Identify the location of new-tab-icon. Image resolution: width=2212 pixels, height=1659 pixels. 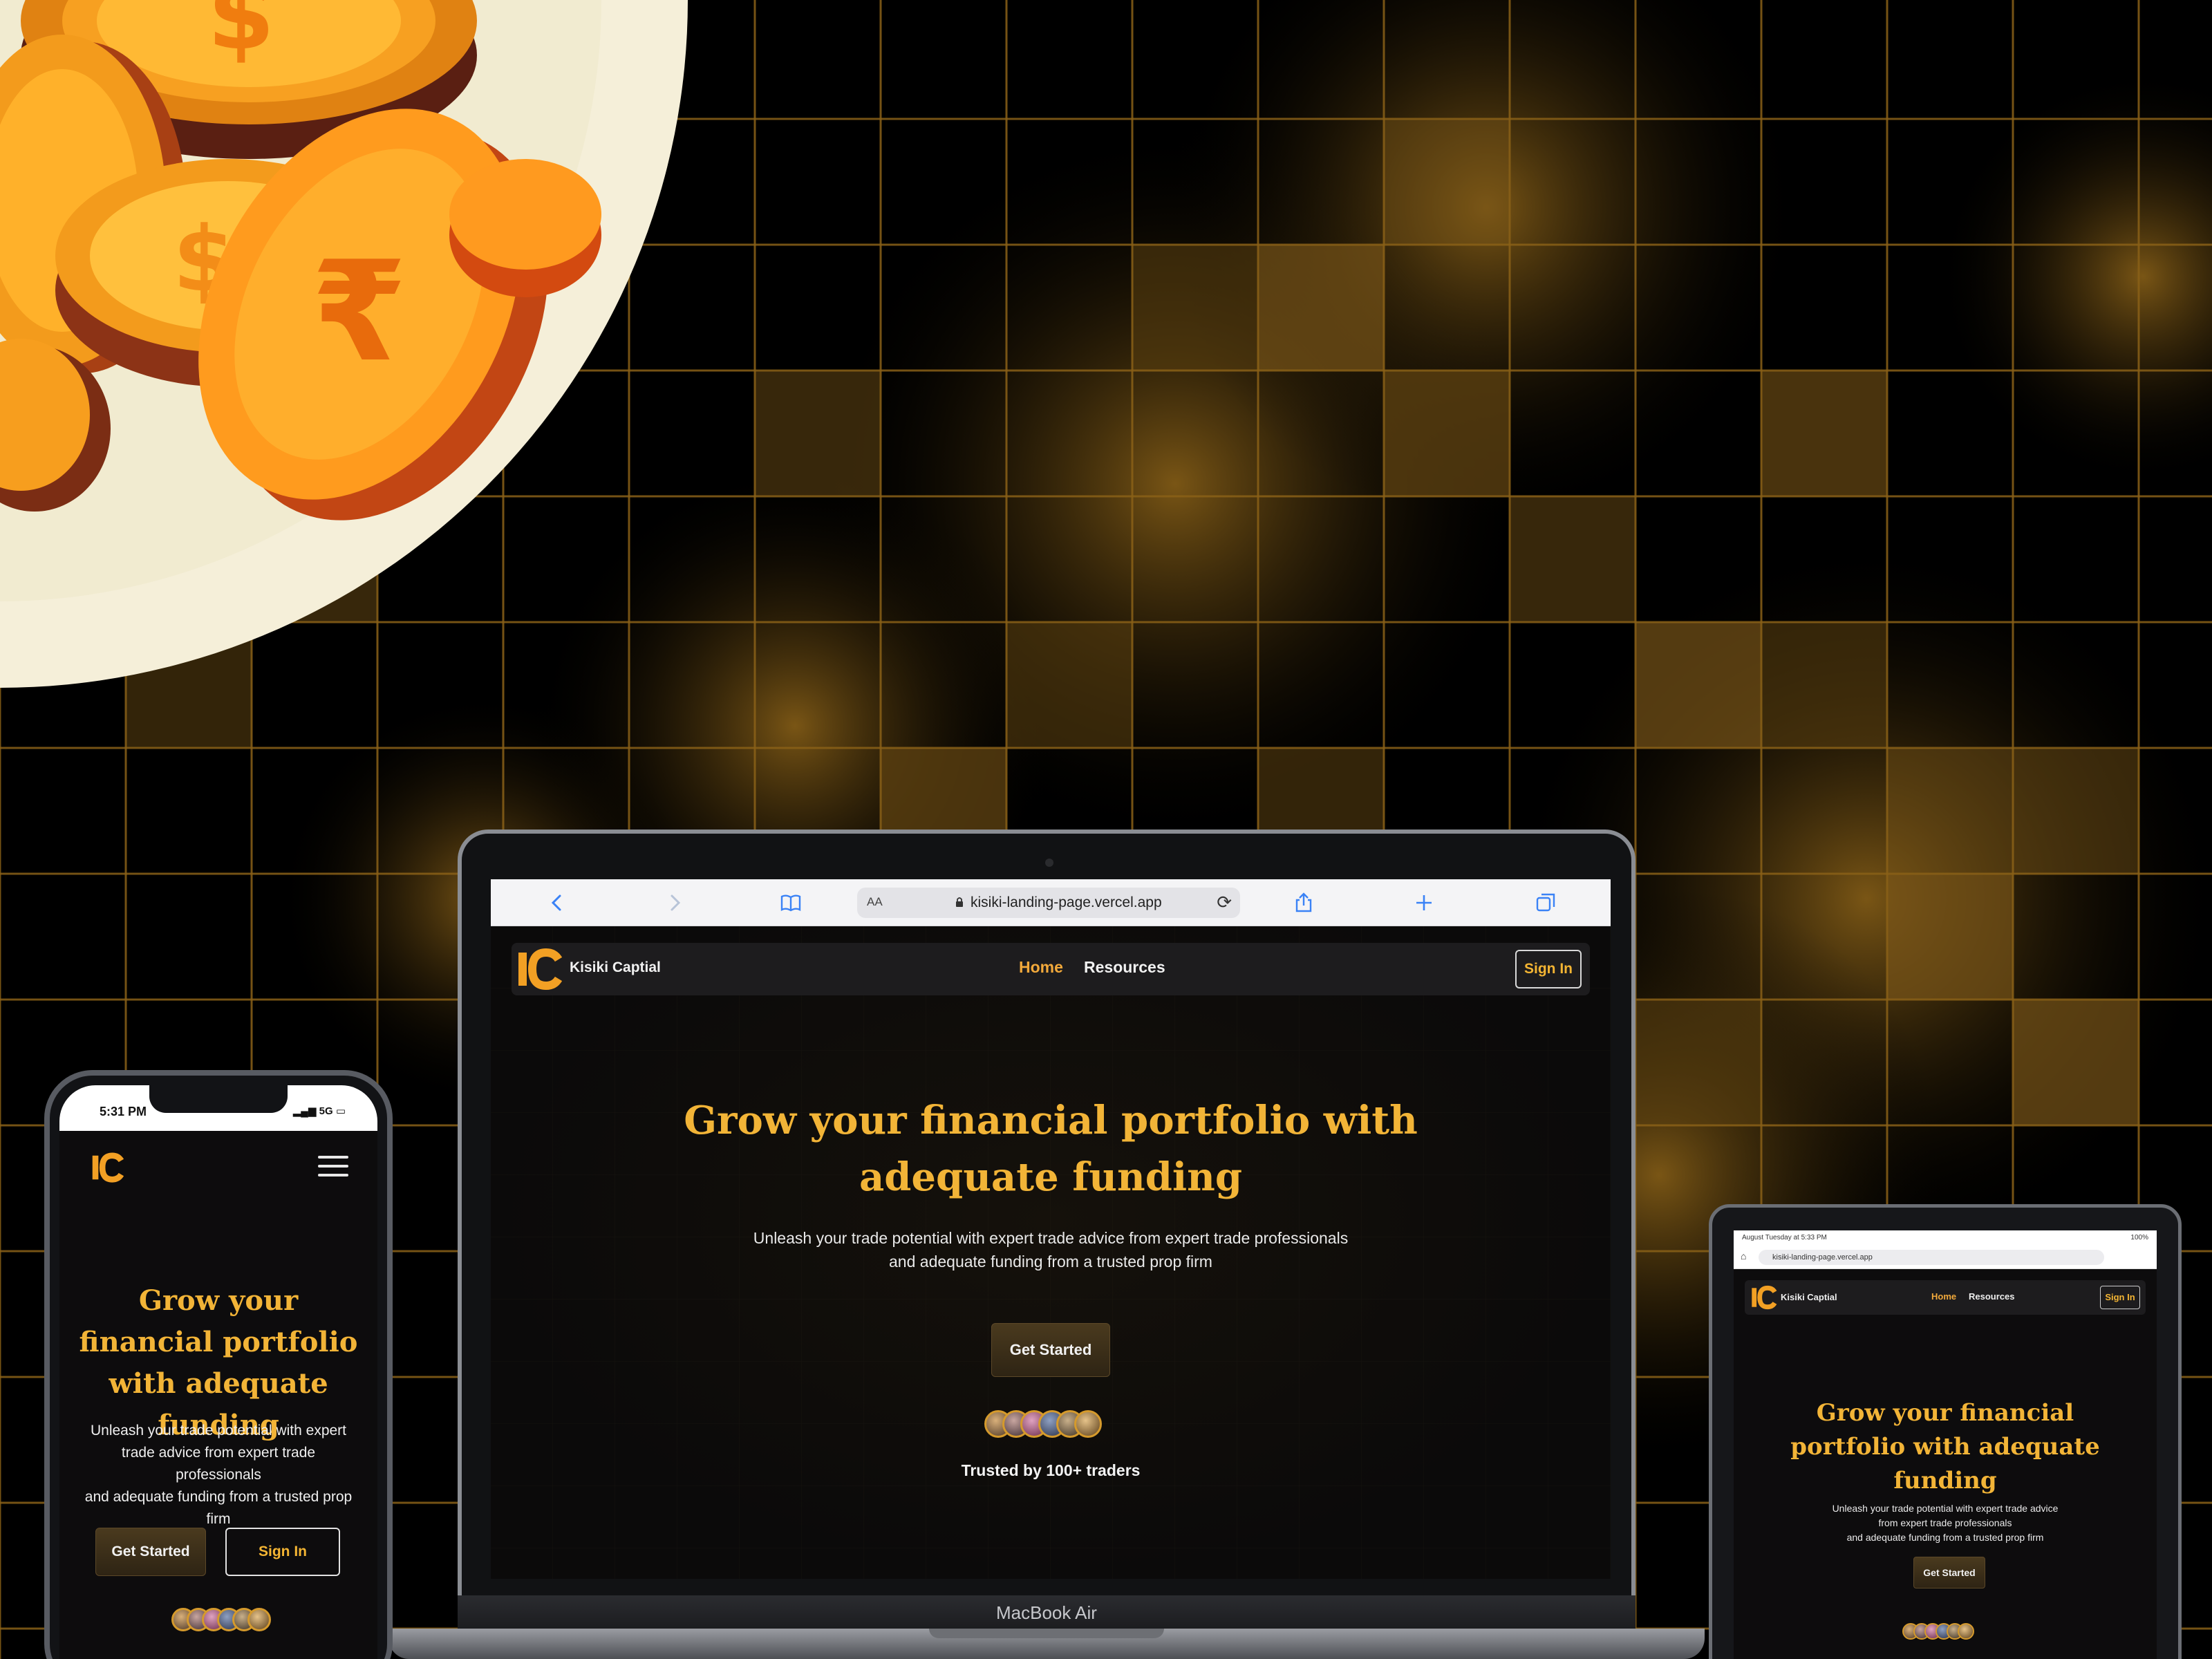
(1424, 903).